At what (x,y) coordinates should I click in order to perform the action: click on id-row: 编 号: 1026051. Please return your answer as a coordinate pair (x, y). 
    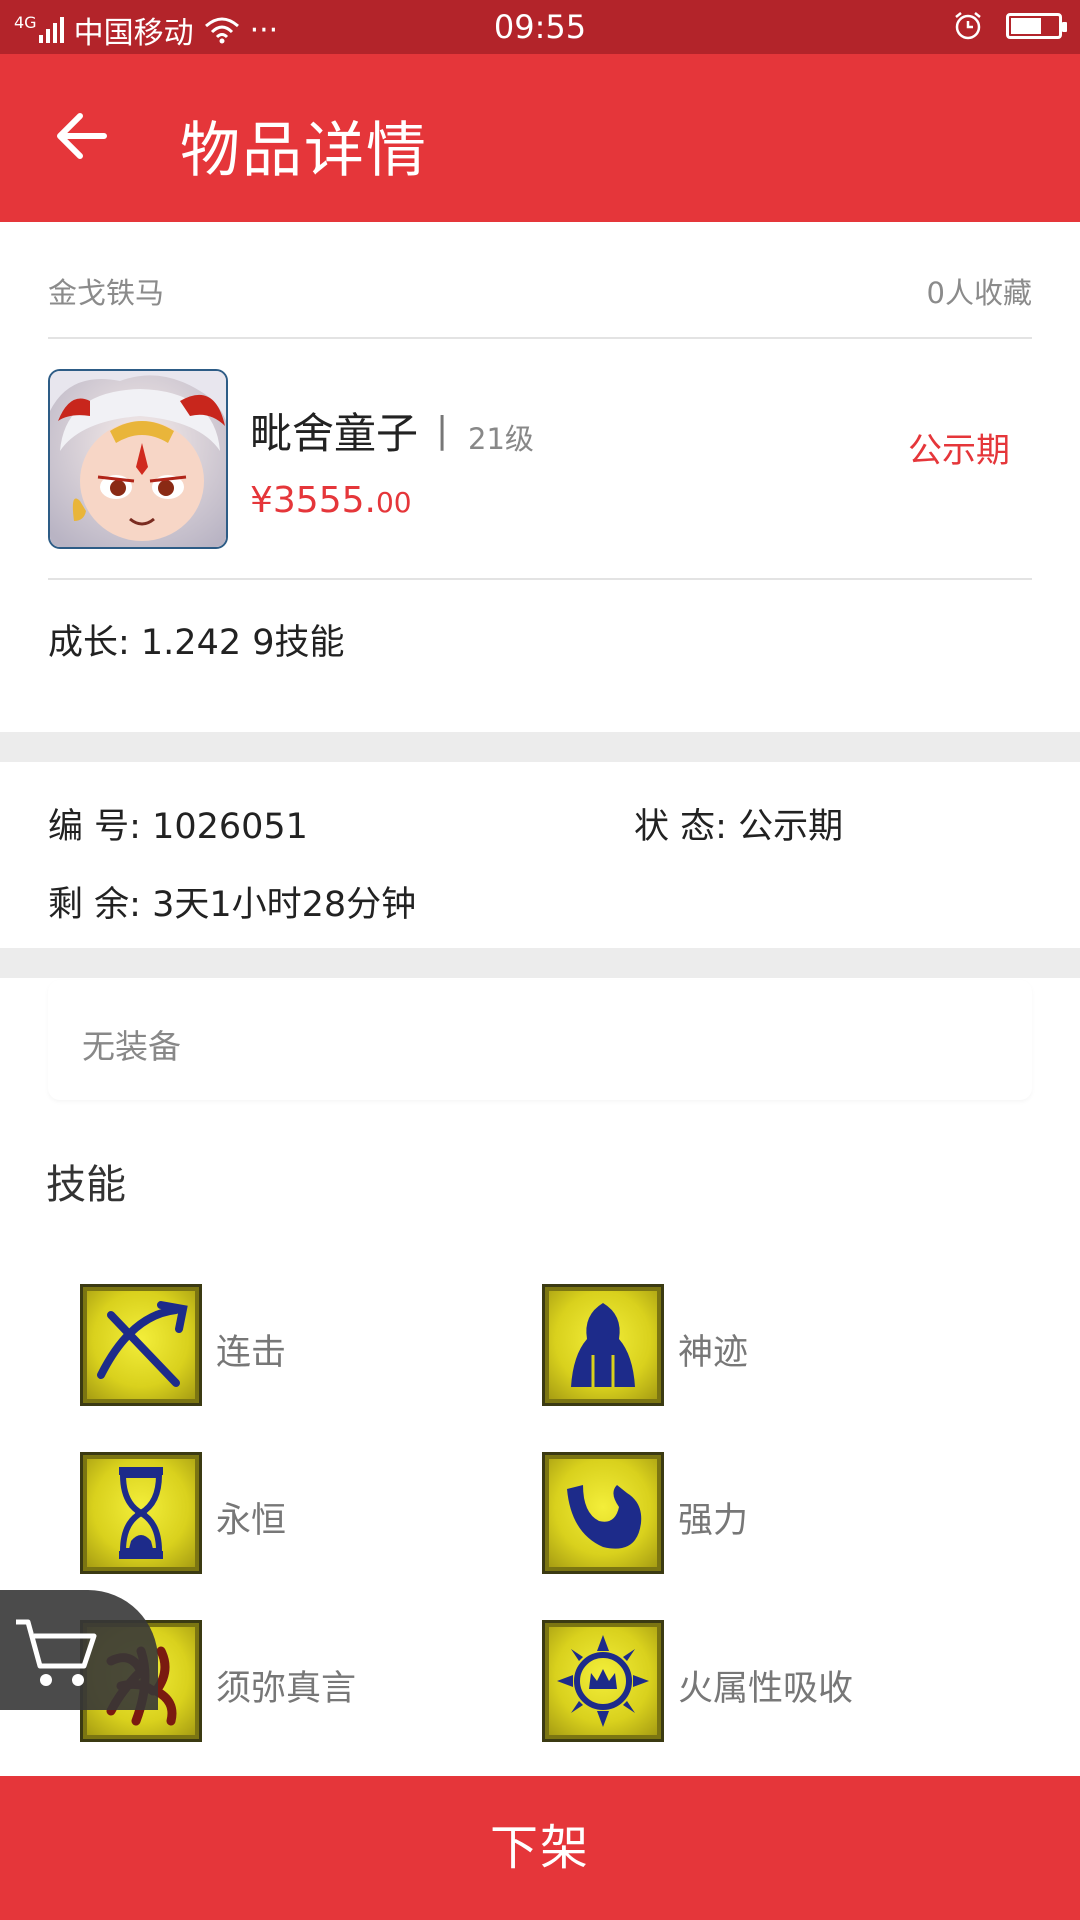
    Looking at the image, I should click on (178, 823).